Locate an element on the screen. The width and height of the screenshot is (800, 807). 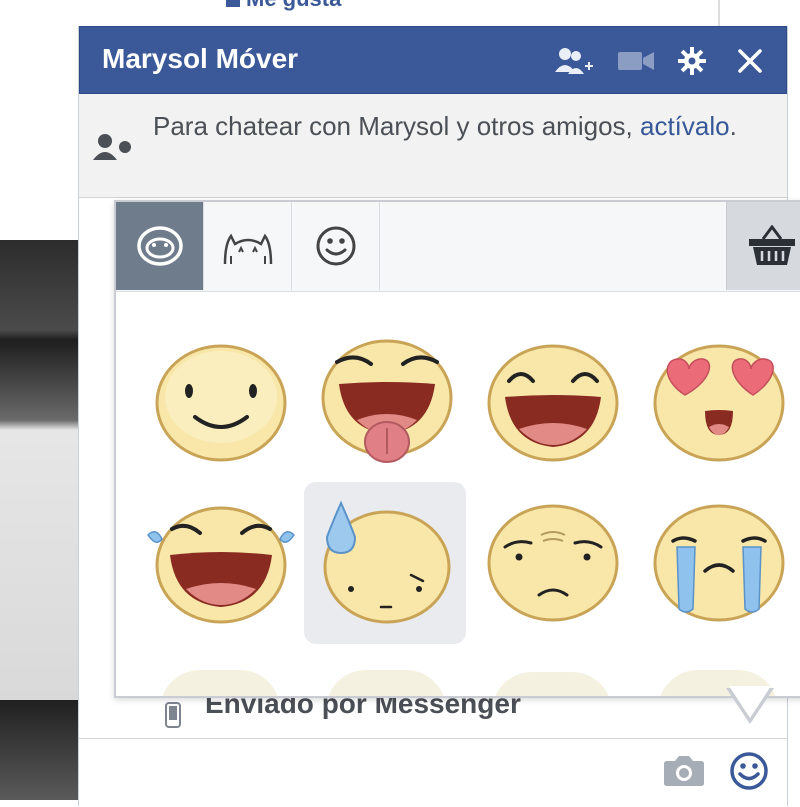
sticker-face-tab is located at coordinates (160, 246).